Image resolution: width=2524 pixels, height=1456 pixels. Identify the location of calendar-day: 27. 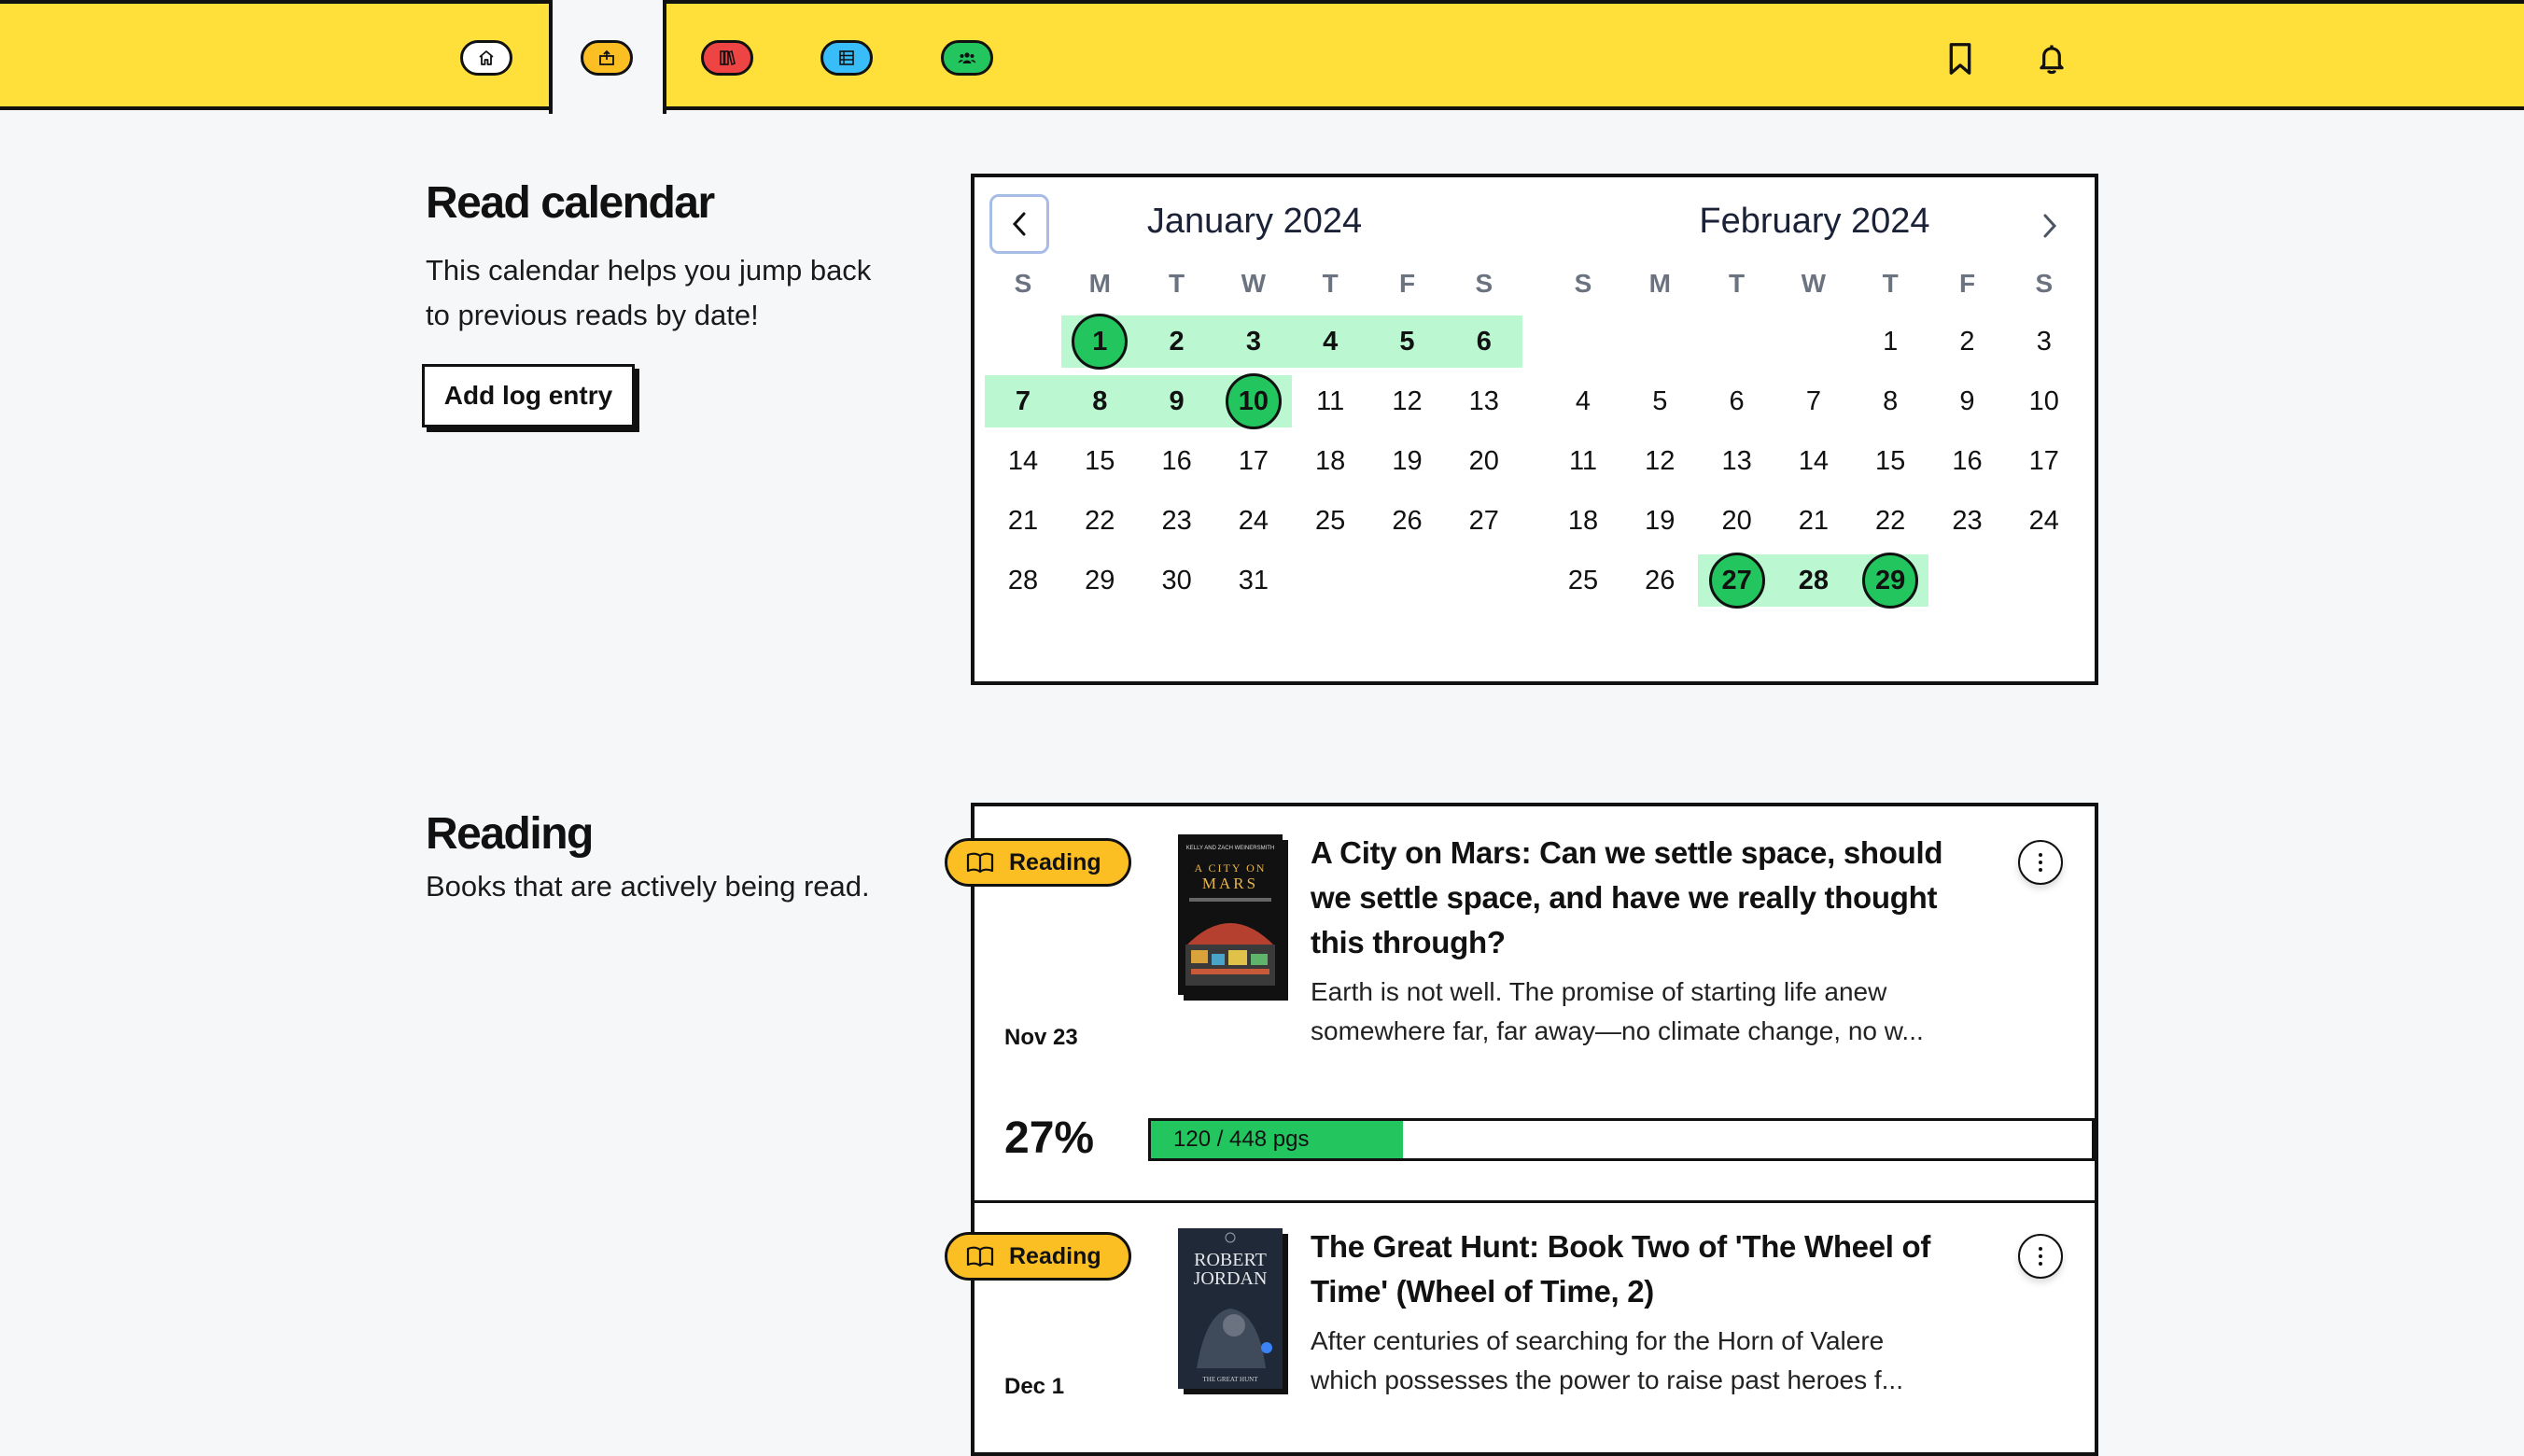
(1484, 521).